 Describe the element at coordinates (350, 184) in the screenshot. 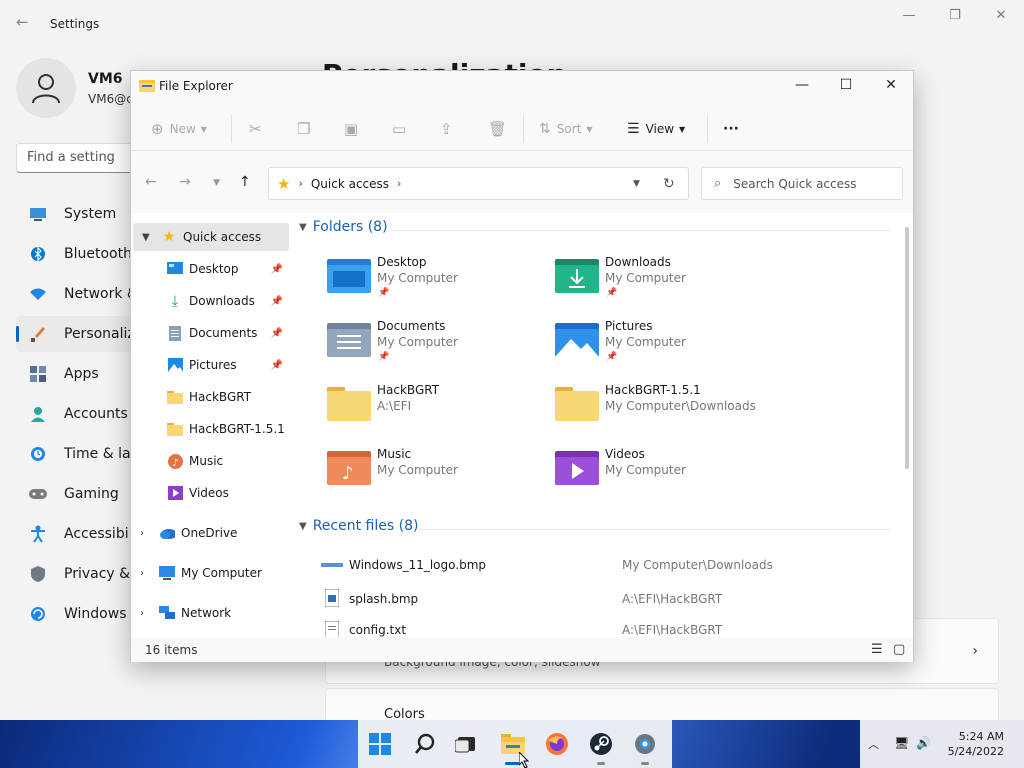

I see `breadcrumb: Quick access` at that location.